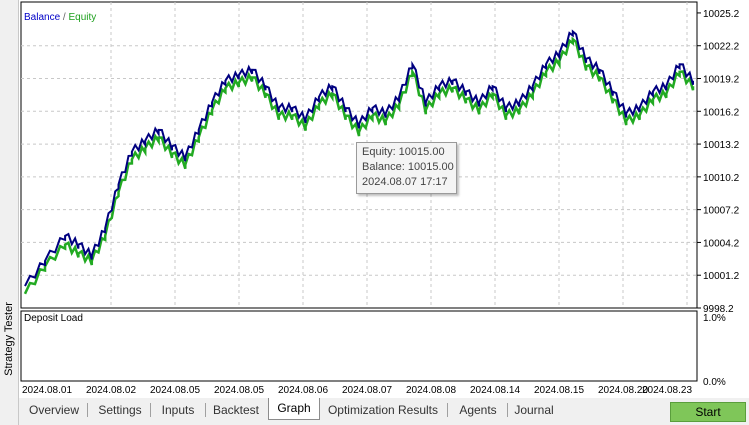 The width and height of the screenshot is (749, 425). Describe the element at coordinates (714, 318) in the screenshot. I see `deposit-load-max-label: 1.0%` at that location.